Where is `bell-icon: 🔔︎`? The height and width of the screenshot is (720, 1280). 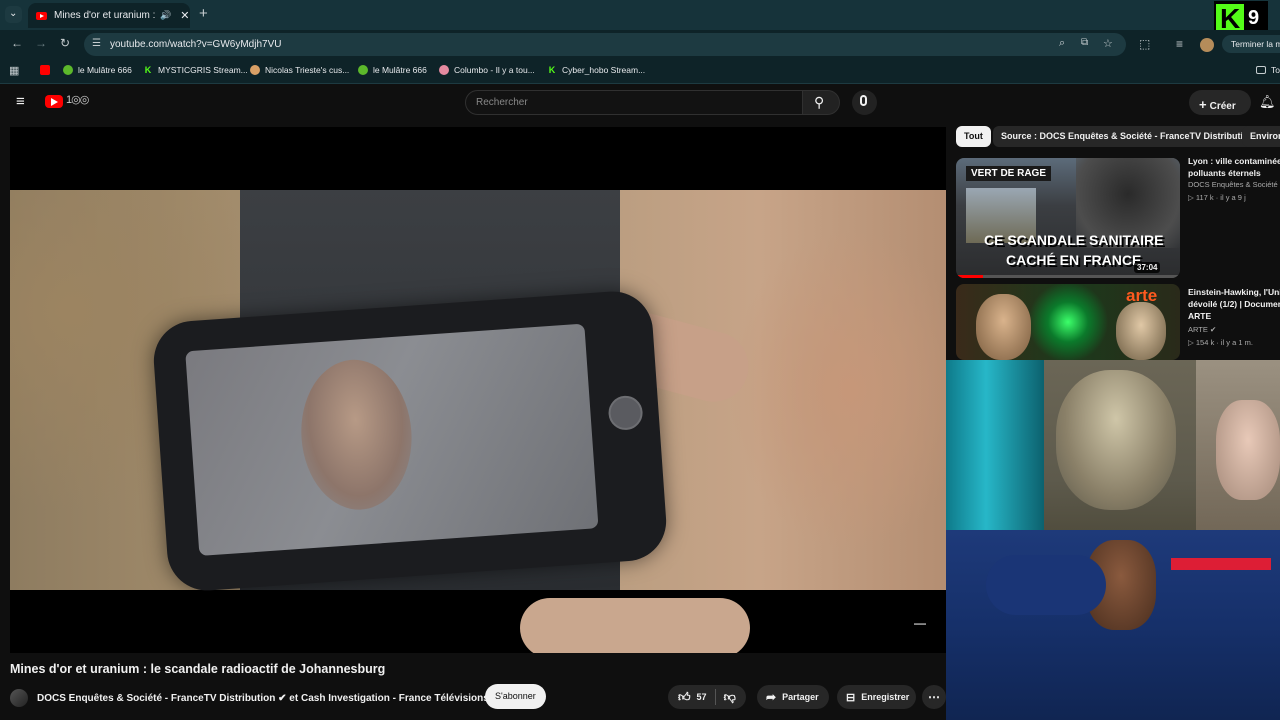
bell-icon: 🔔︎ is located at coordinates (1267, 102).